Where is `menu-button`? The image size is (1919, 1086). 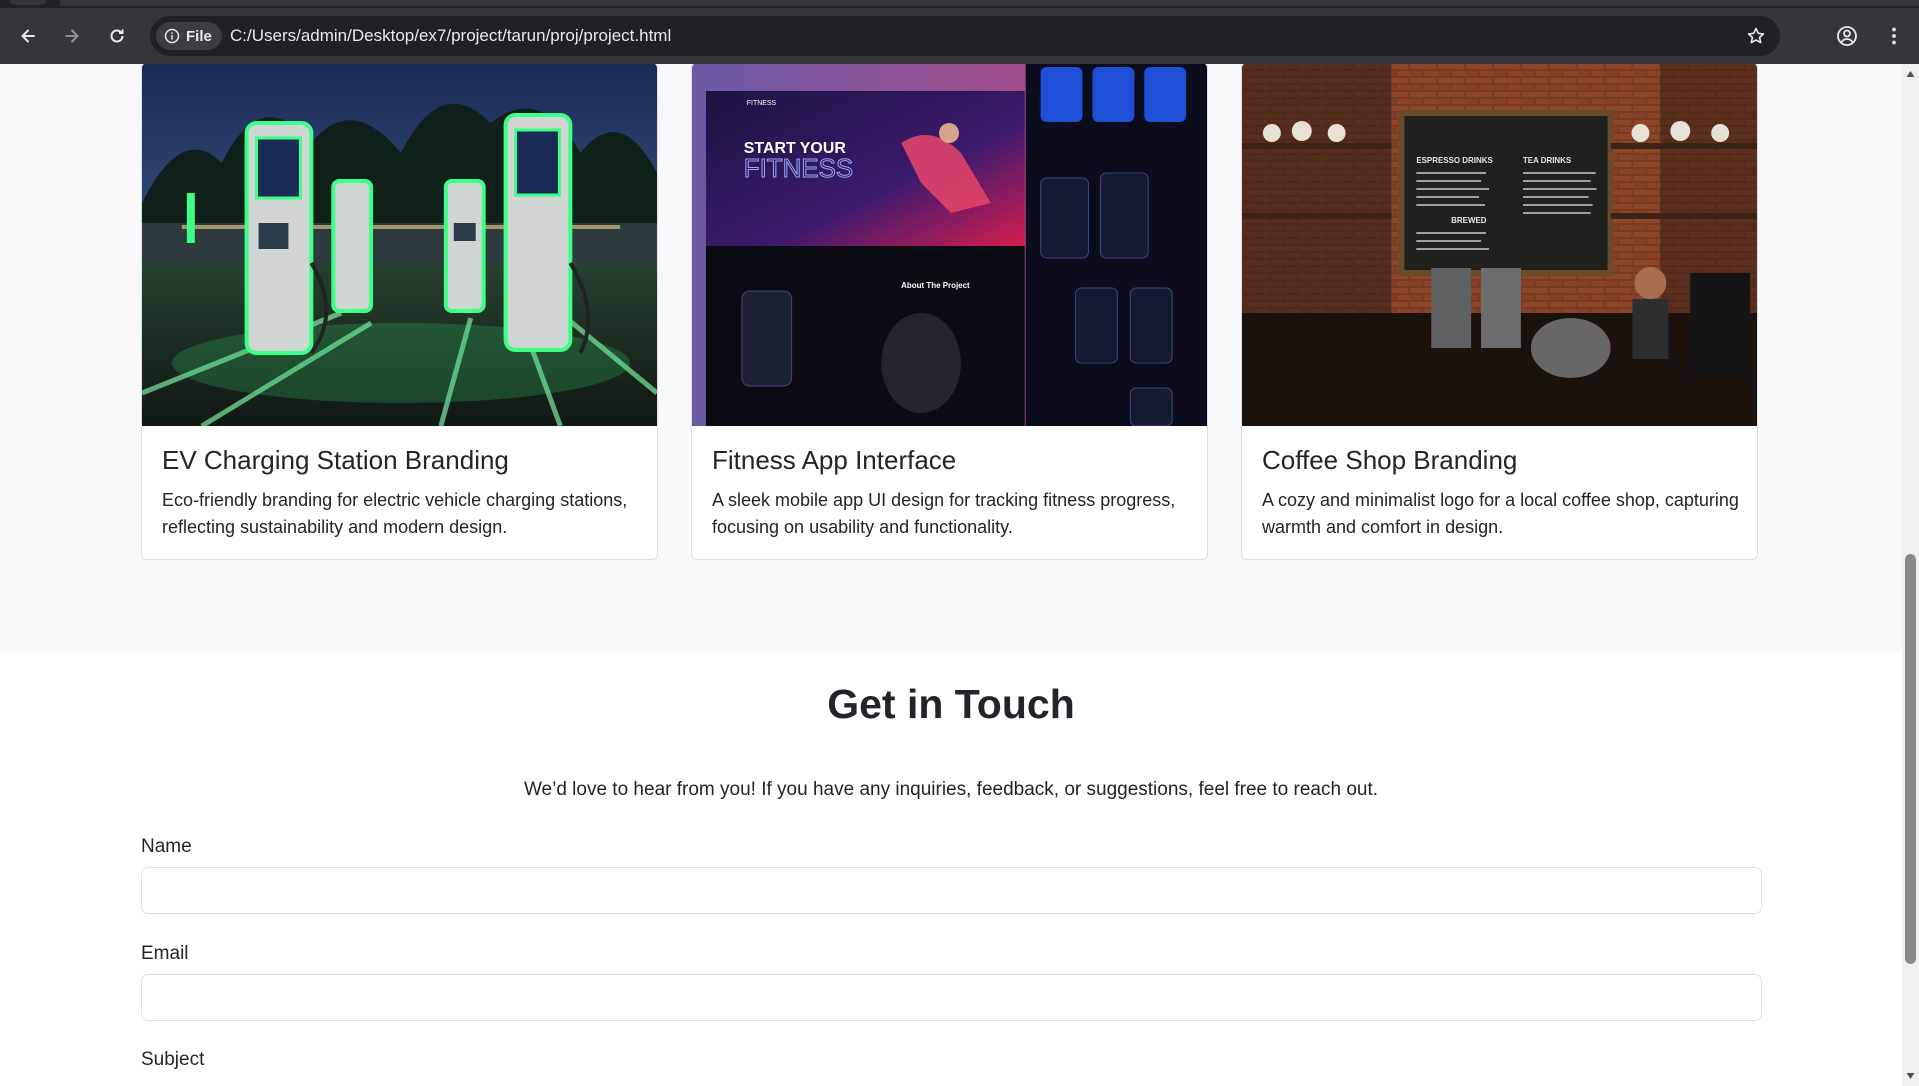
menu-button is located at coordinates (1894, 36).